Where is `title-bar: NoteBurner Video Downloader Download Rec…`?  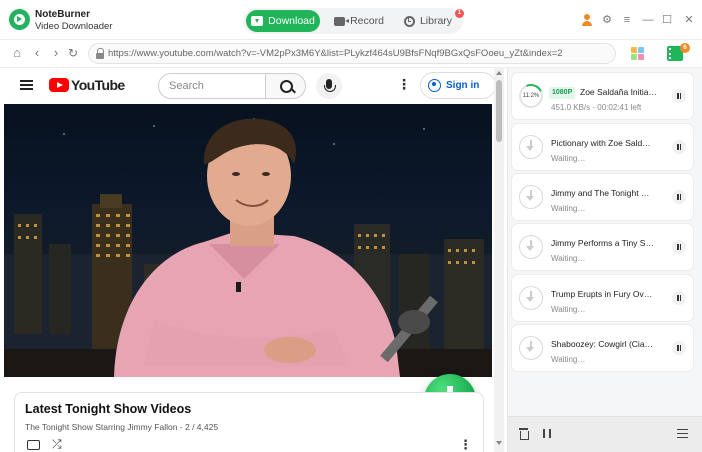
title-bar: NoteBurner Video Downloader Download Rec… is located at coordinates (351, 20).